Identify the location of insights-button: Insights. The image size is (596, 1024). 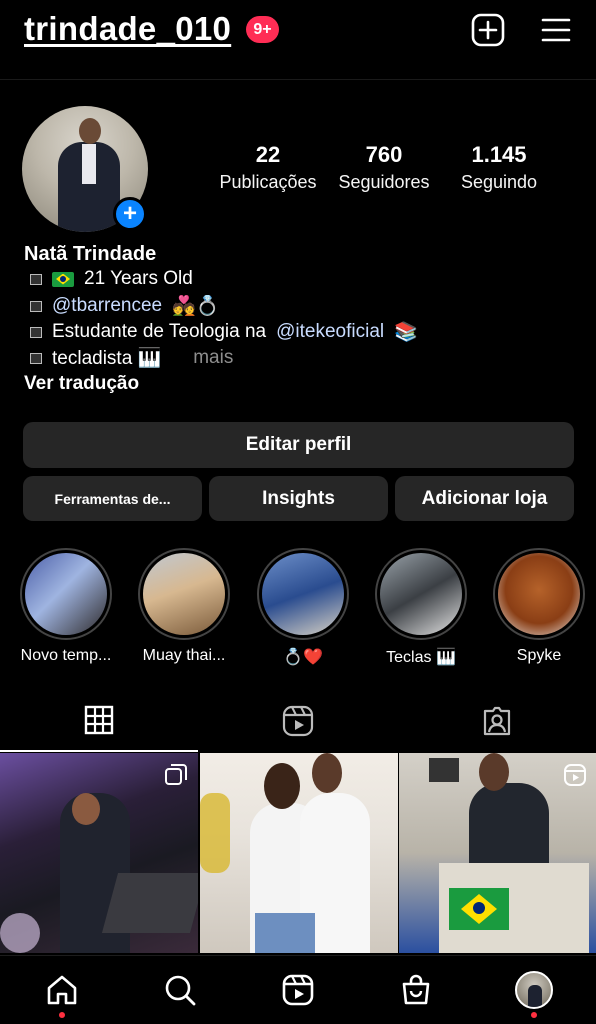
(298, 498).